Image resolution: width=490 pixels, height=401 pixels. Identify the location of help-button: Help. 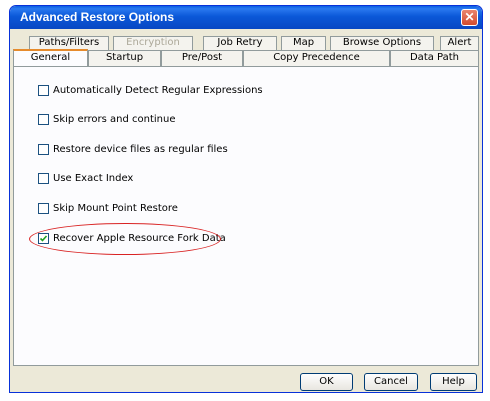
(453, 382).